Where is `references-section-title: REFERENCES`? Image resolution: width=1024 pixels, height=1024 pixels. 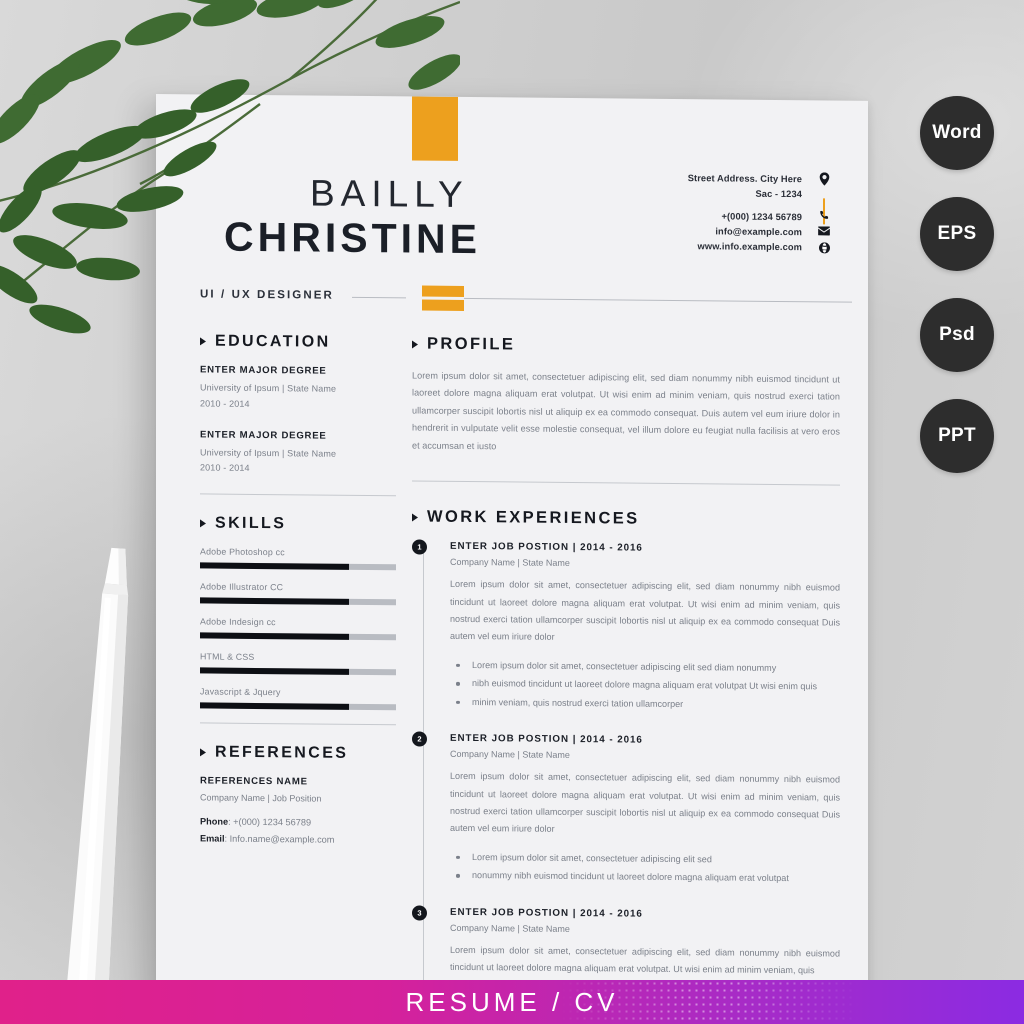 references-section-title: REFERENCES is located at coordinates (298, 753).